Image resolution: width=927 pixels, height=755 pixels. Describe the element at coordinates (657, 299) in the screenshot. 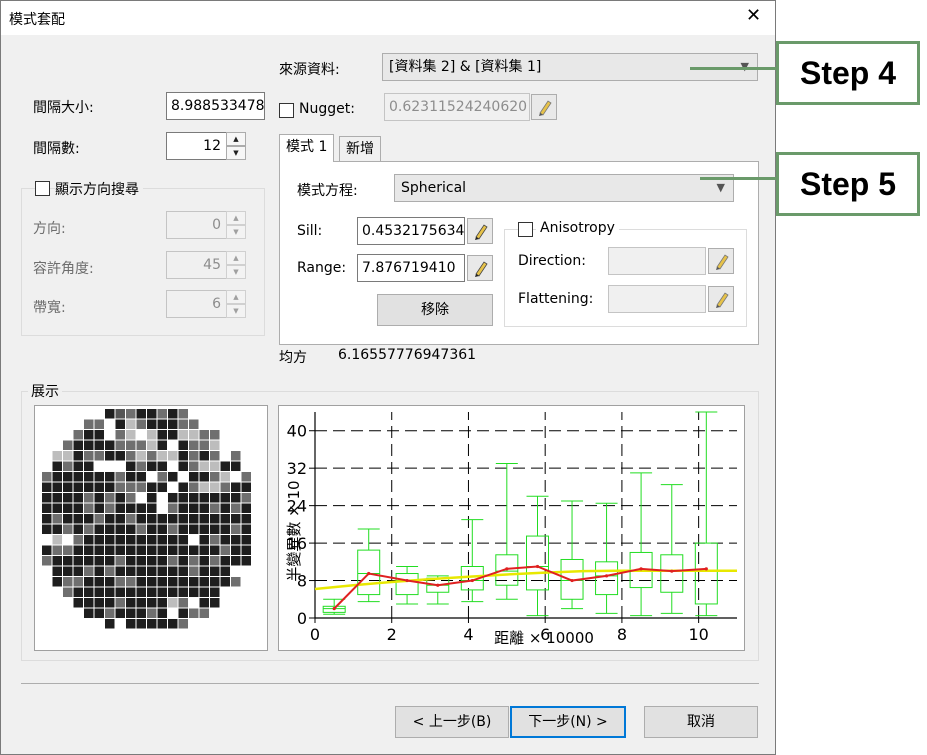

I see `flattening-input` at that location.